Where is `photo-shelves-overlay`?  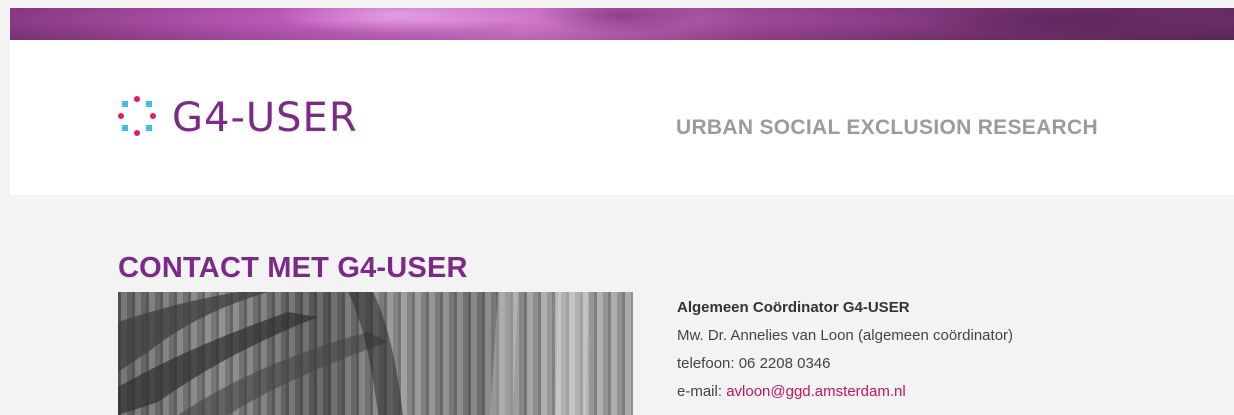
photo-shelves-overlay is located at coordinates (353, 353).